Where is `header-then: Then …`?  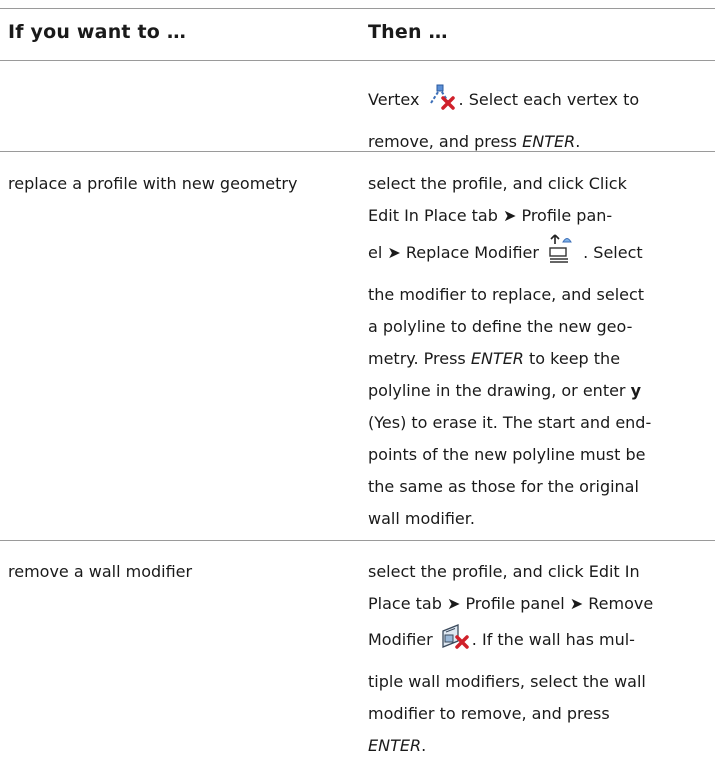 header-then: Then … is located at coordinates (408, 32).